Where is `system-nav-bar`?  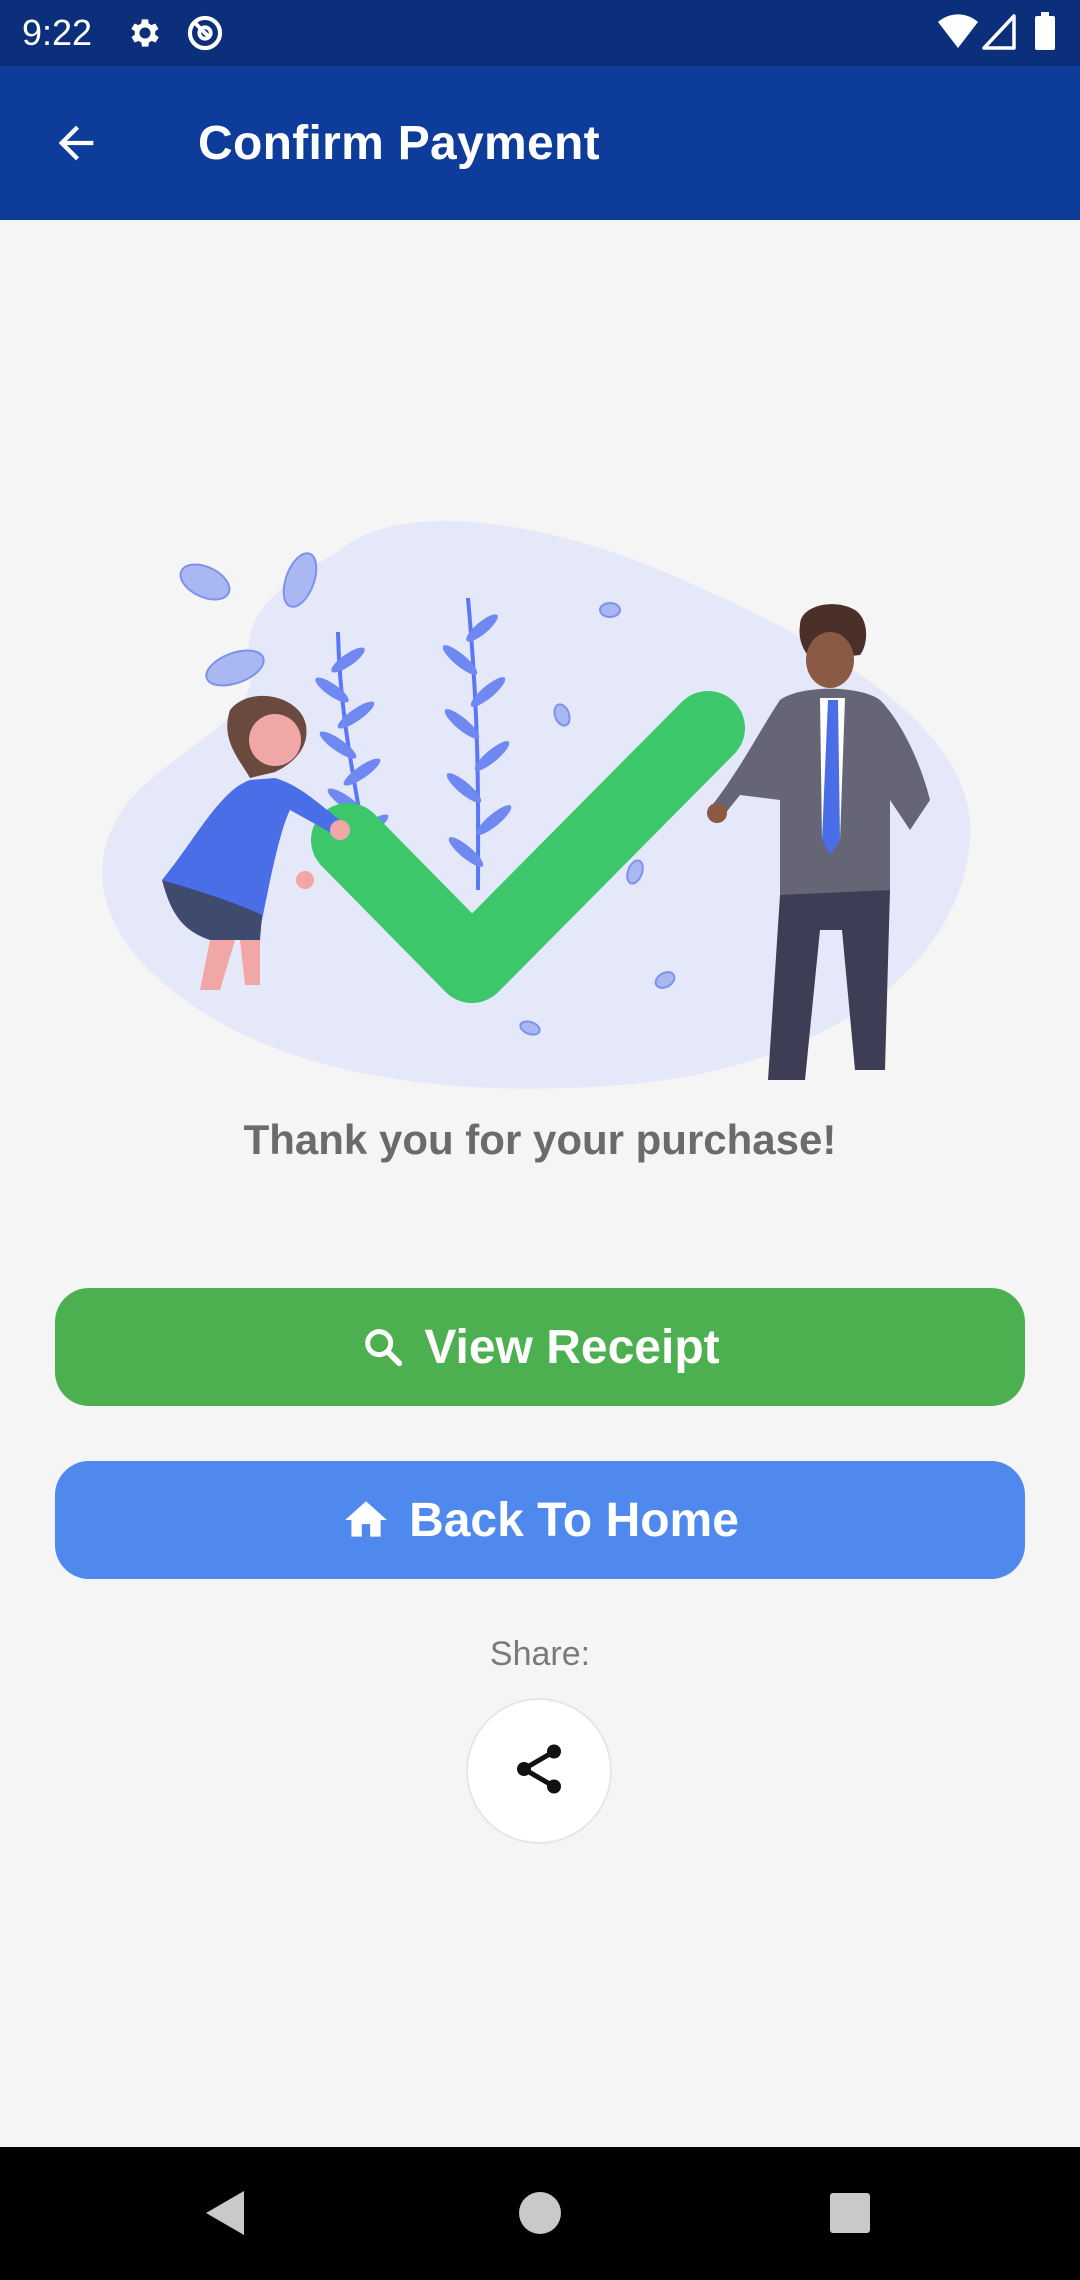
system-nav-bar is located at coordinates (540, 2213).